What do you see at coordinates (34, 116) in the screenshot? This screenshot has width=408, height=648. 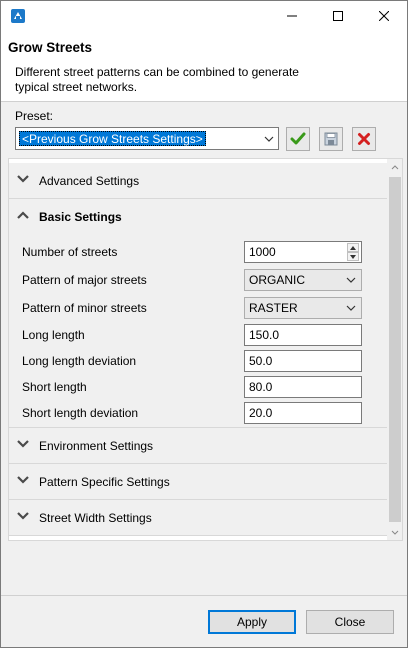 I see `preset-label: Preset:` at bounding box center [34, 116].